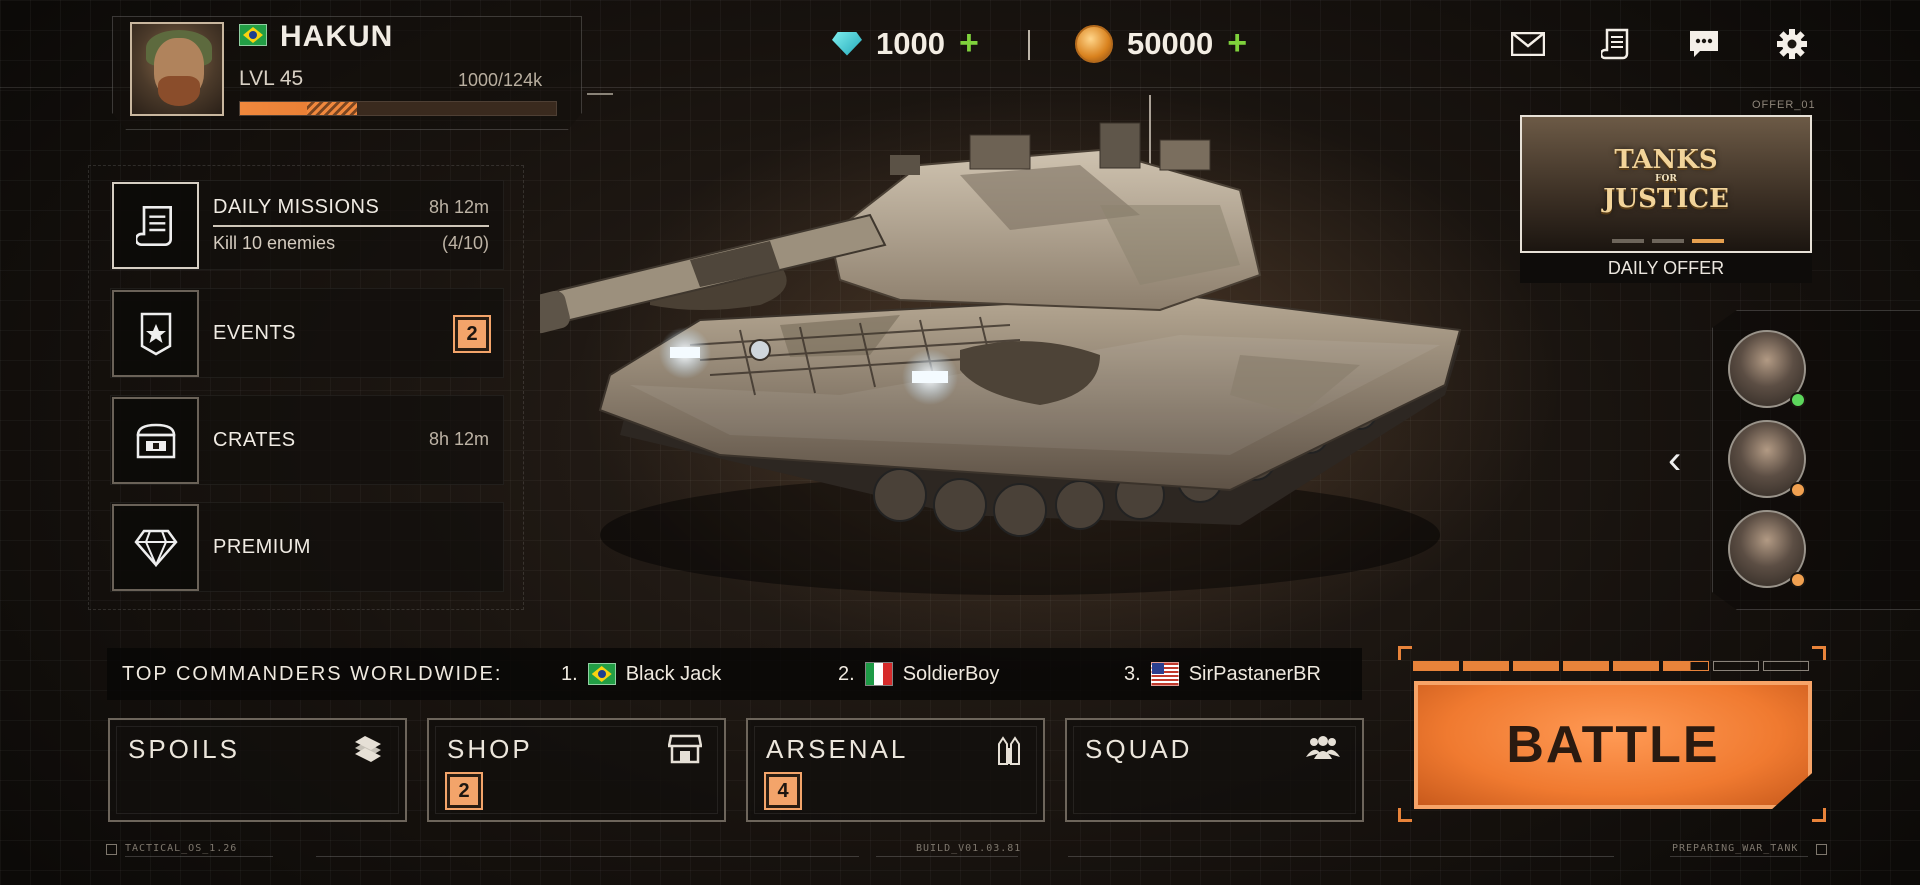  I want to click on chat-icon, so click(1704, 44).